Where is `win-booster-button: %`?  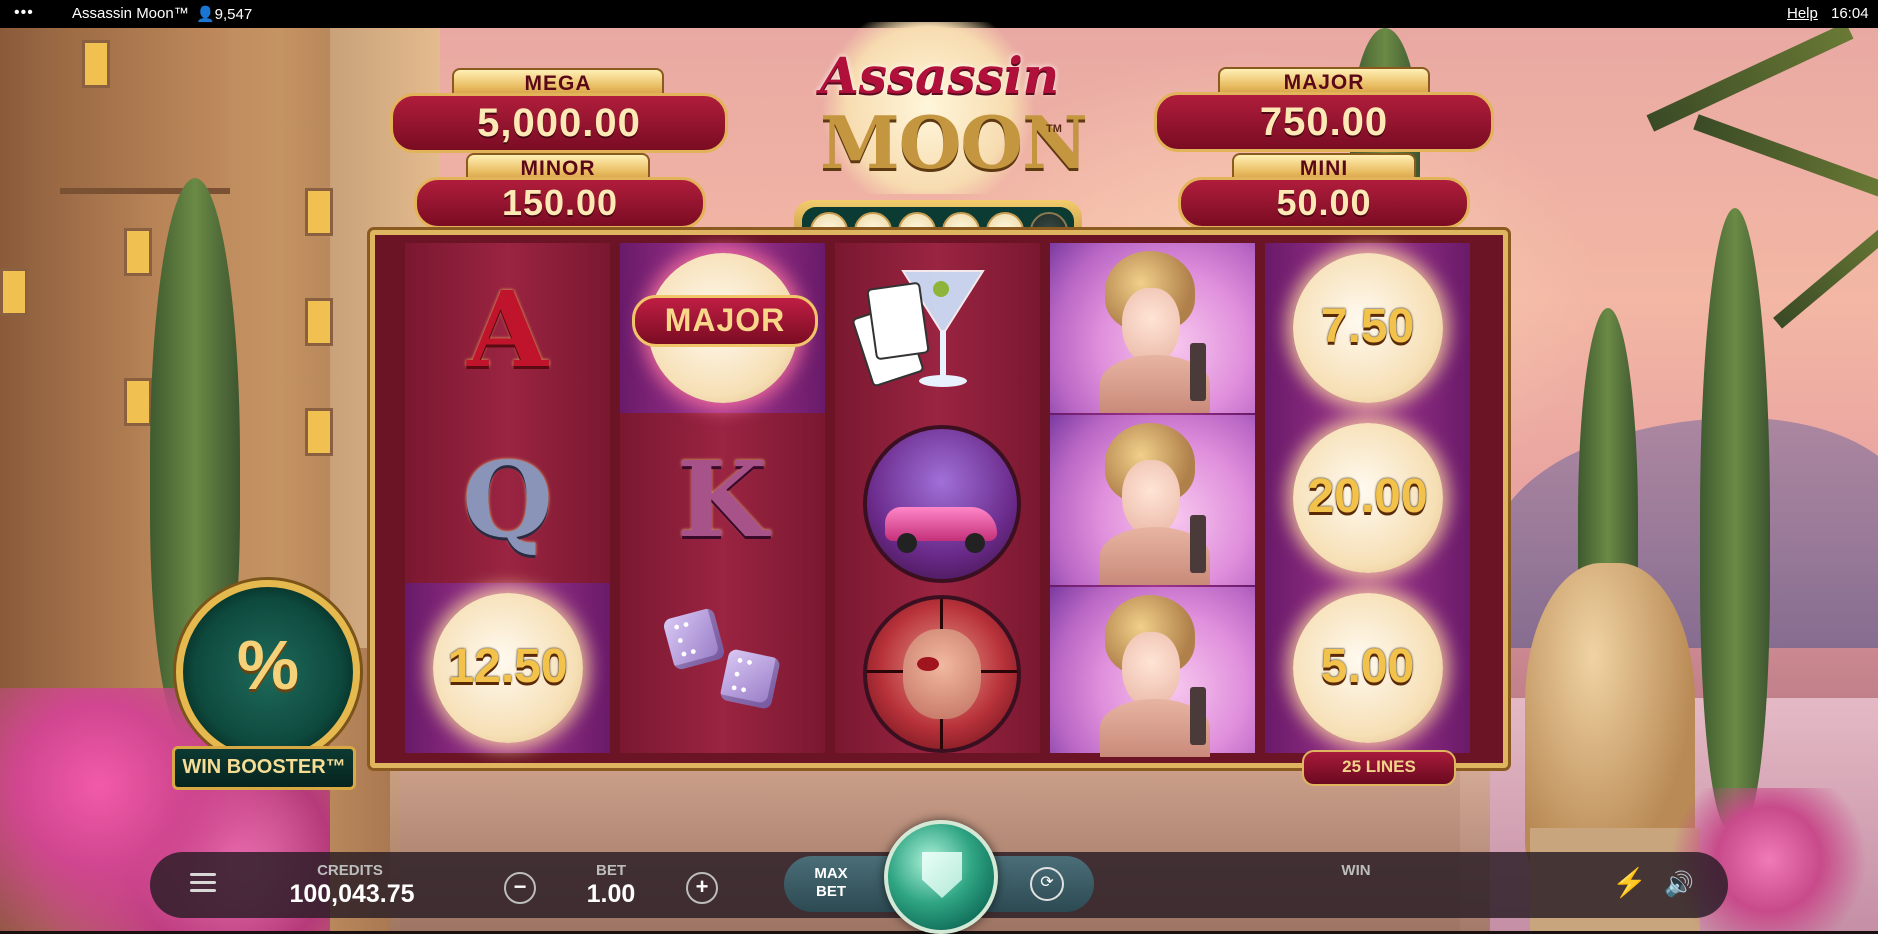 win-booster-button: % is located at coordinates (268, 672).